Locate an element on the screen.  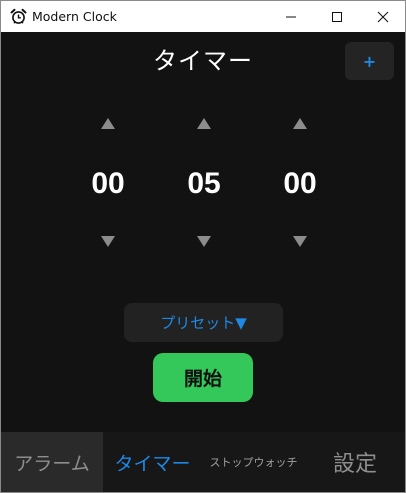
bottom-tab-bar: アラーム タイマー ストップウォッチ 設定 is located at coordinates (203, 462).